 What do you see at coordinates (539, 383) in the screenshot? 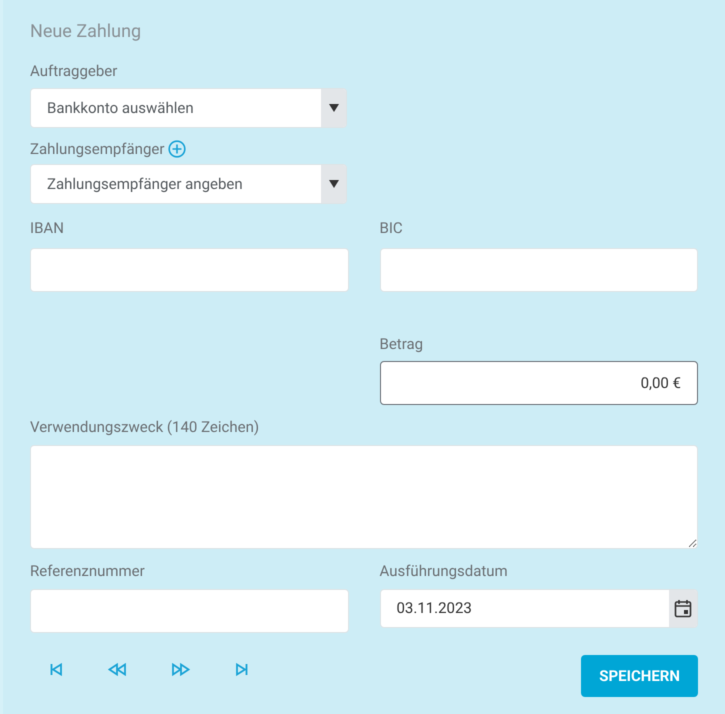
I see `amount-field: 0,00 €` at bounding box center [539, 383].